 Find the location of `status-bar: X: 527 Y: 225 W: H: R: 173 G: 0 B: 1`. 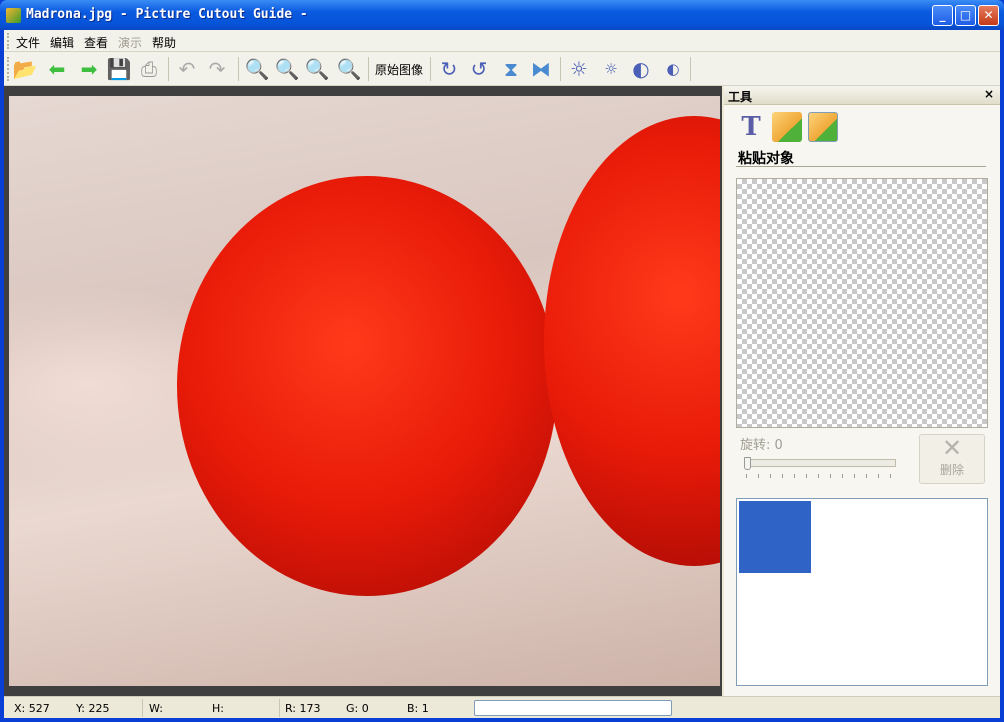

status-bar: X: 527 Y: 225 W: H: R: 173 G: 0 B: 1 is located at coordinates (502, 707).